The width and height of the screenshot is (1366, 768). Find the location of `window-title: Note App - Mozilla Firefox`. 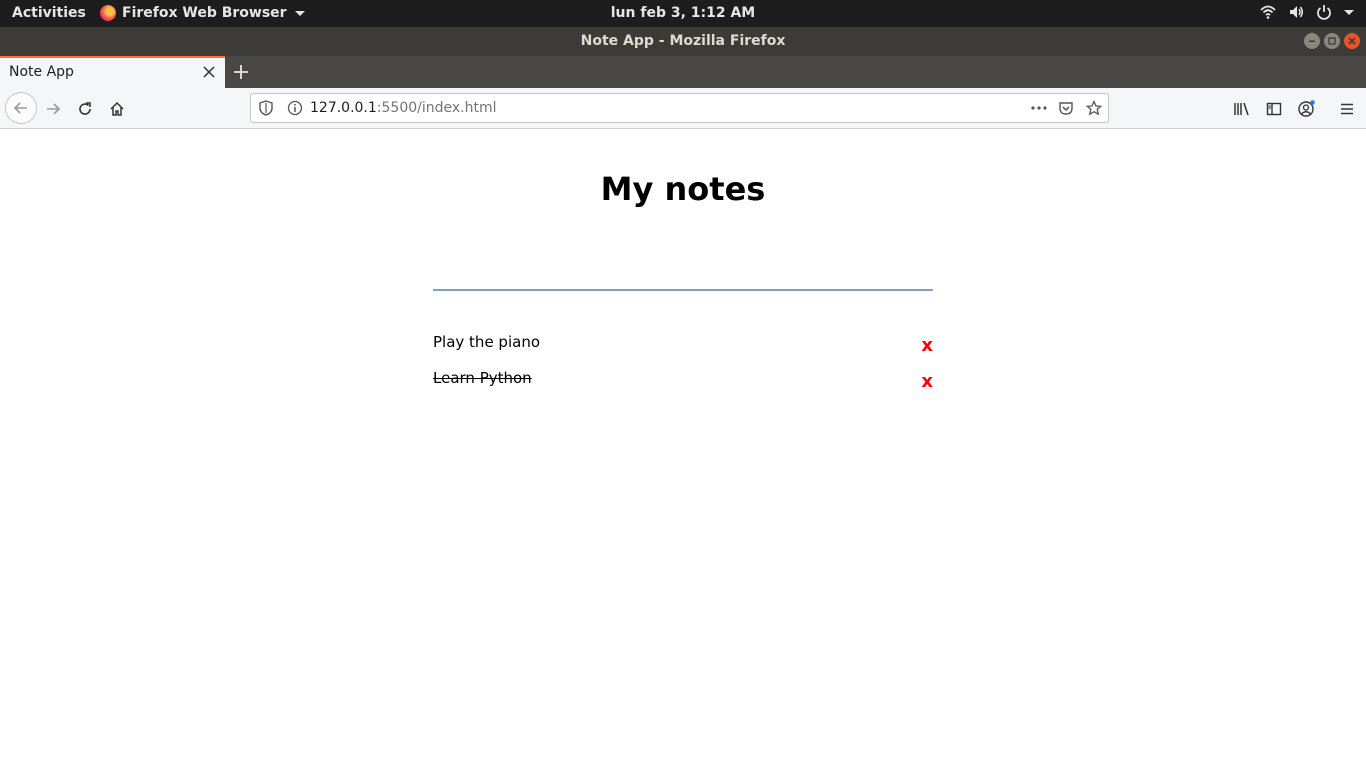

window-title: Note App - Mozilla Firefox is located at coordinates (683, 41).